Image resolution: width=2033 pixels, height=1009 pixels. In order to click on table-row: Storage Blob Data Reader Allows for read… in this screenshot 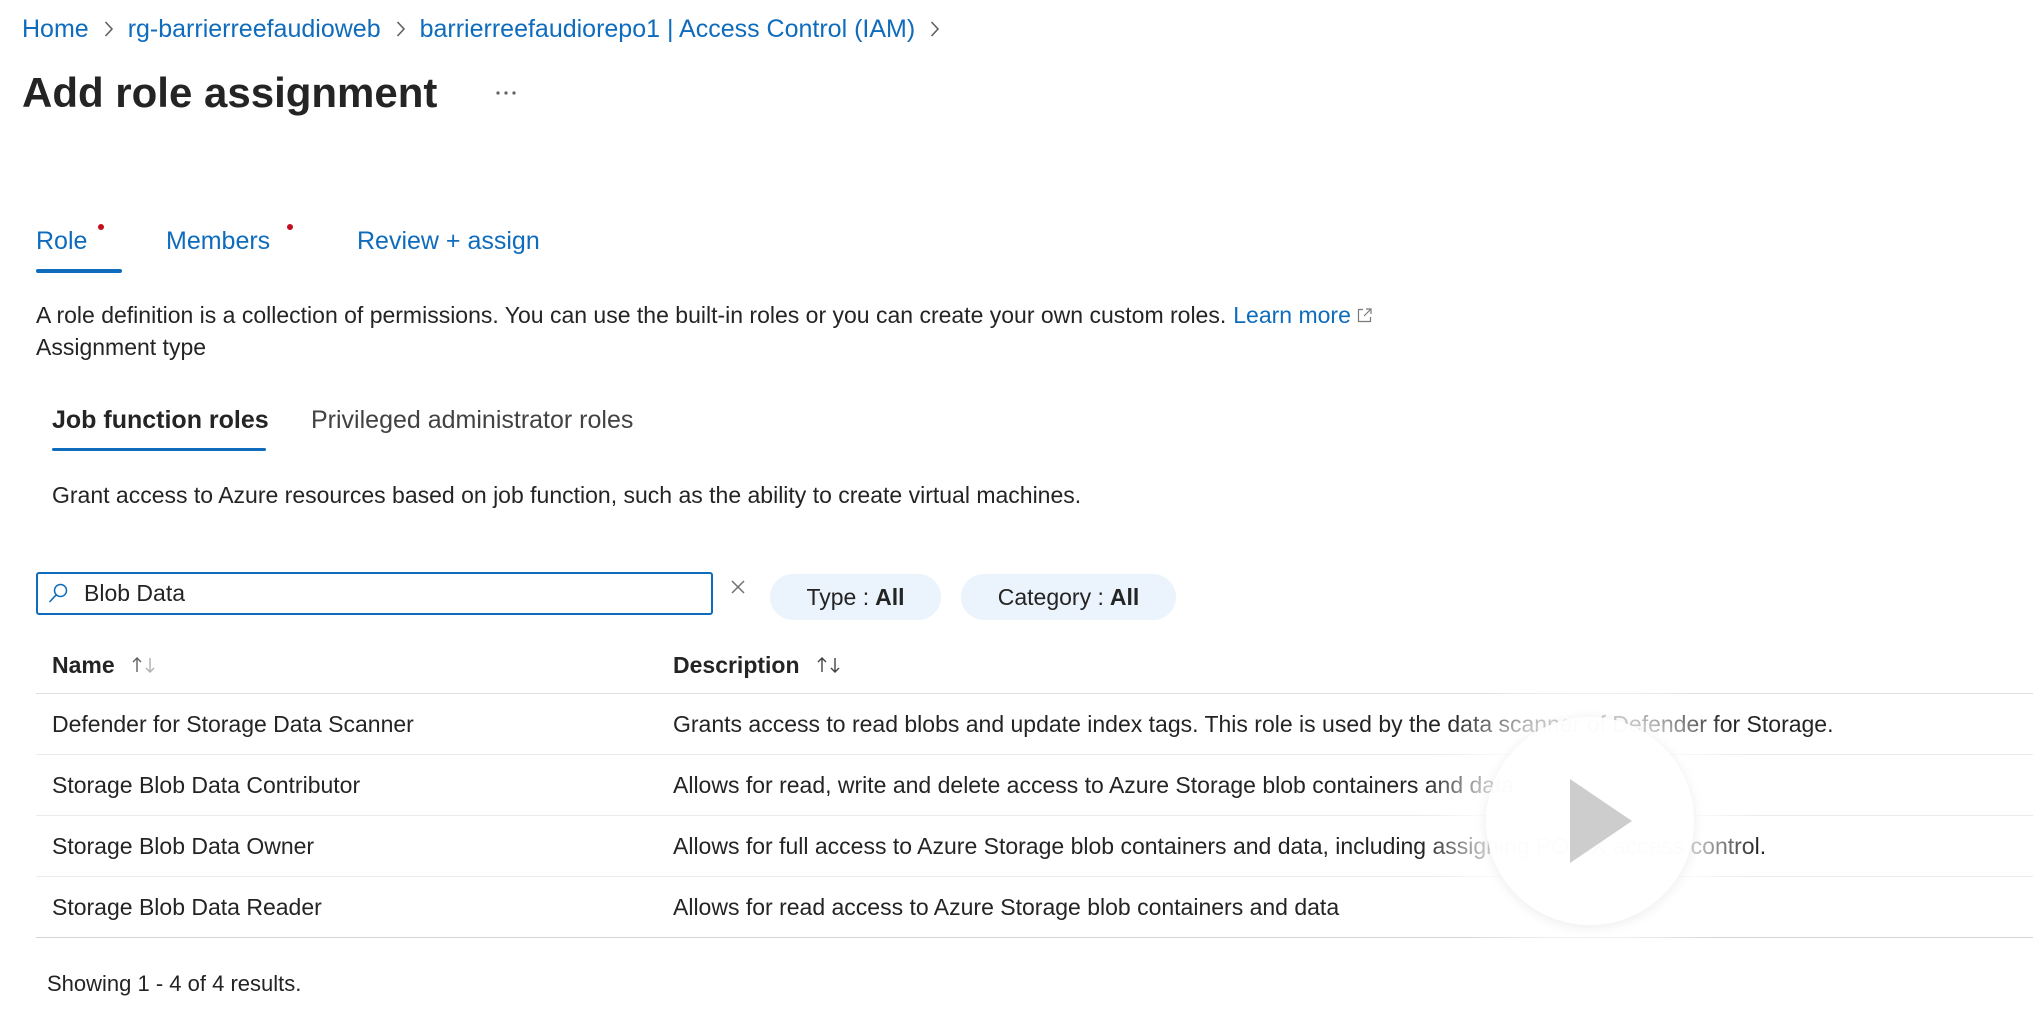, I will do `click(1034, 907)`.